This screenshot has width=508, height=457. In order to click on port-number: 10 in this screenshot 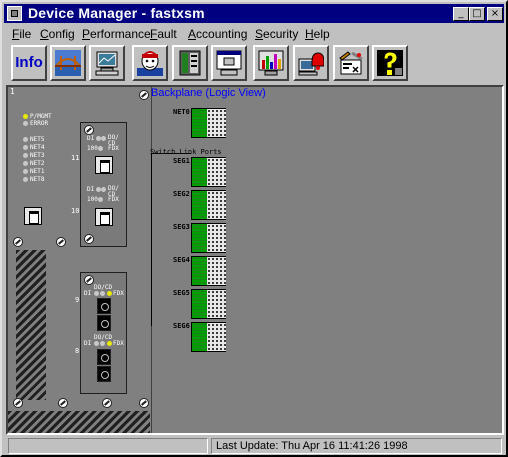, I will do `click(75, 211)`.